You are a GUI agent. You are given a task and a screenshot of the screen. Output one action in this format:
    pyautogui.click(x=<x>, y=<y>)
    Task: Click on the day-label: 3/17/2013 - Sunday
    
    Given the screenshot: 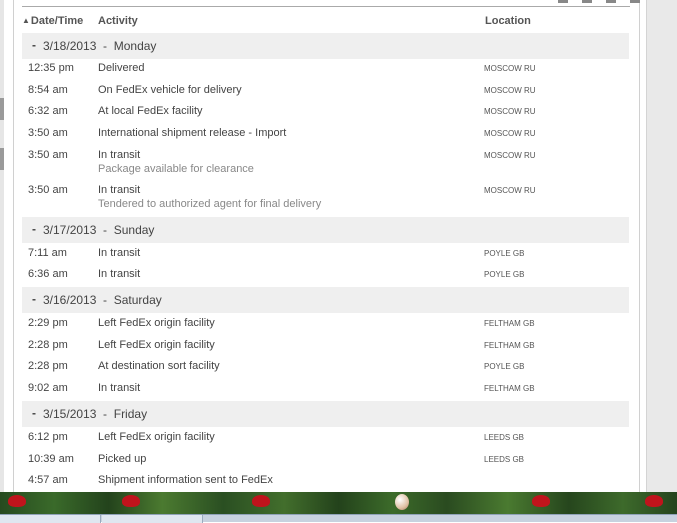 What is the action you would take?
    pyautogui.click(x=99, y=230)
    